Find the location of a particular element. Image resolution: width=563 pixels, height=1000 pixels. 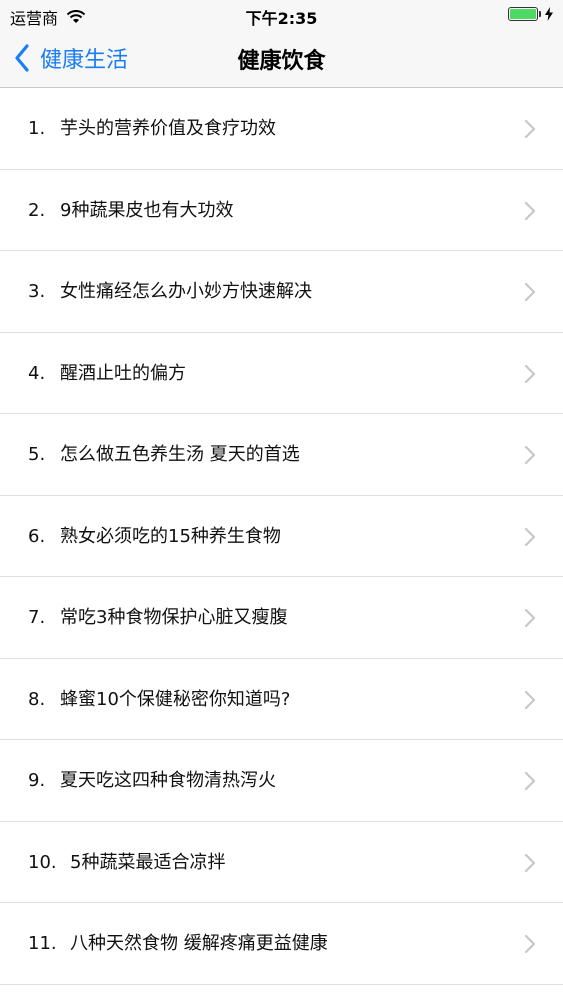

battery-cap is located at coordinates (540, 14).